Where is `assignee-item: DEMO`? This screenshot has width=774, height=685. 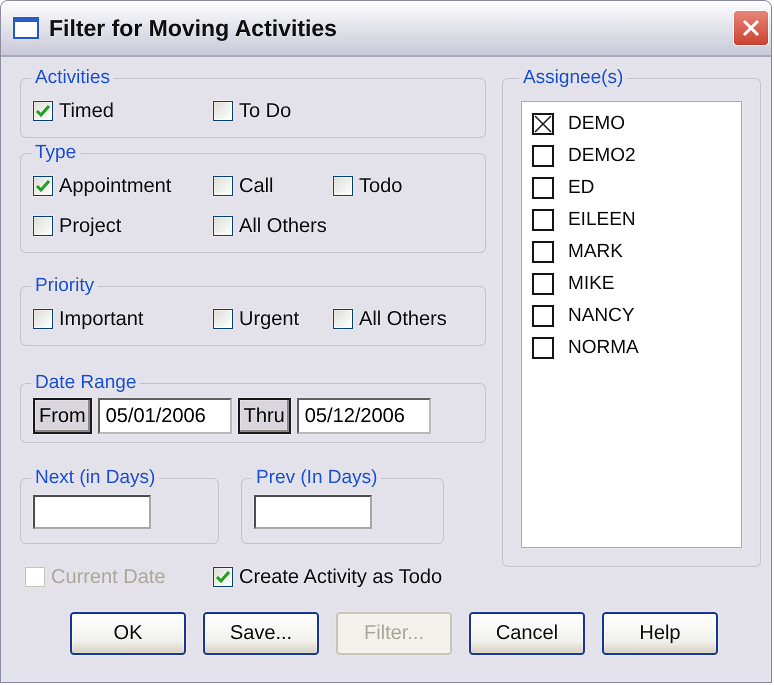
assignee-item: DEMO is located at coordinates (631, 124).